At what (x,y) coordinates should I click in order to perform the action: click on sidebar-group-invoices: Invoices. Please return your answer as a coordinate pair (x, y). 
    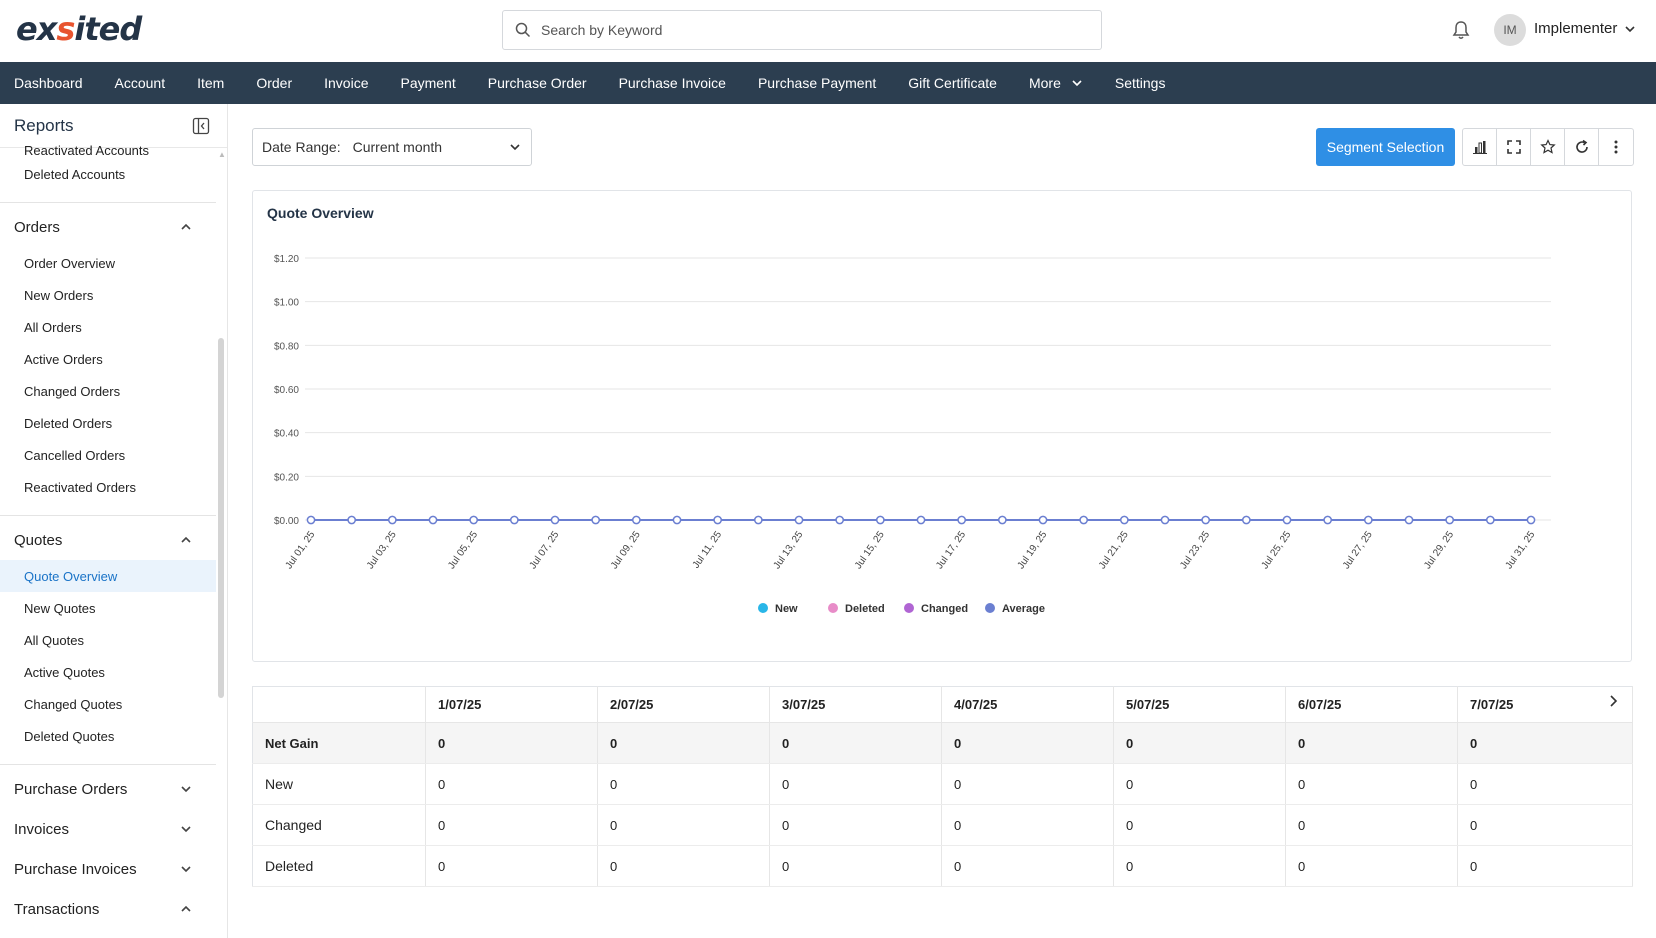
    Looking at the image, I should click on (108, 829).